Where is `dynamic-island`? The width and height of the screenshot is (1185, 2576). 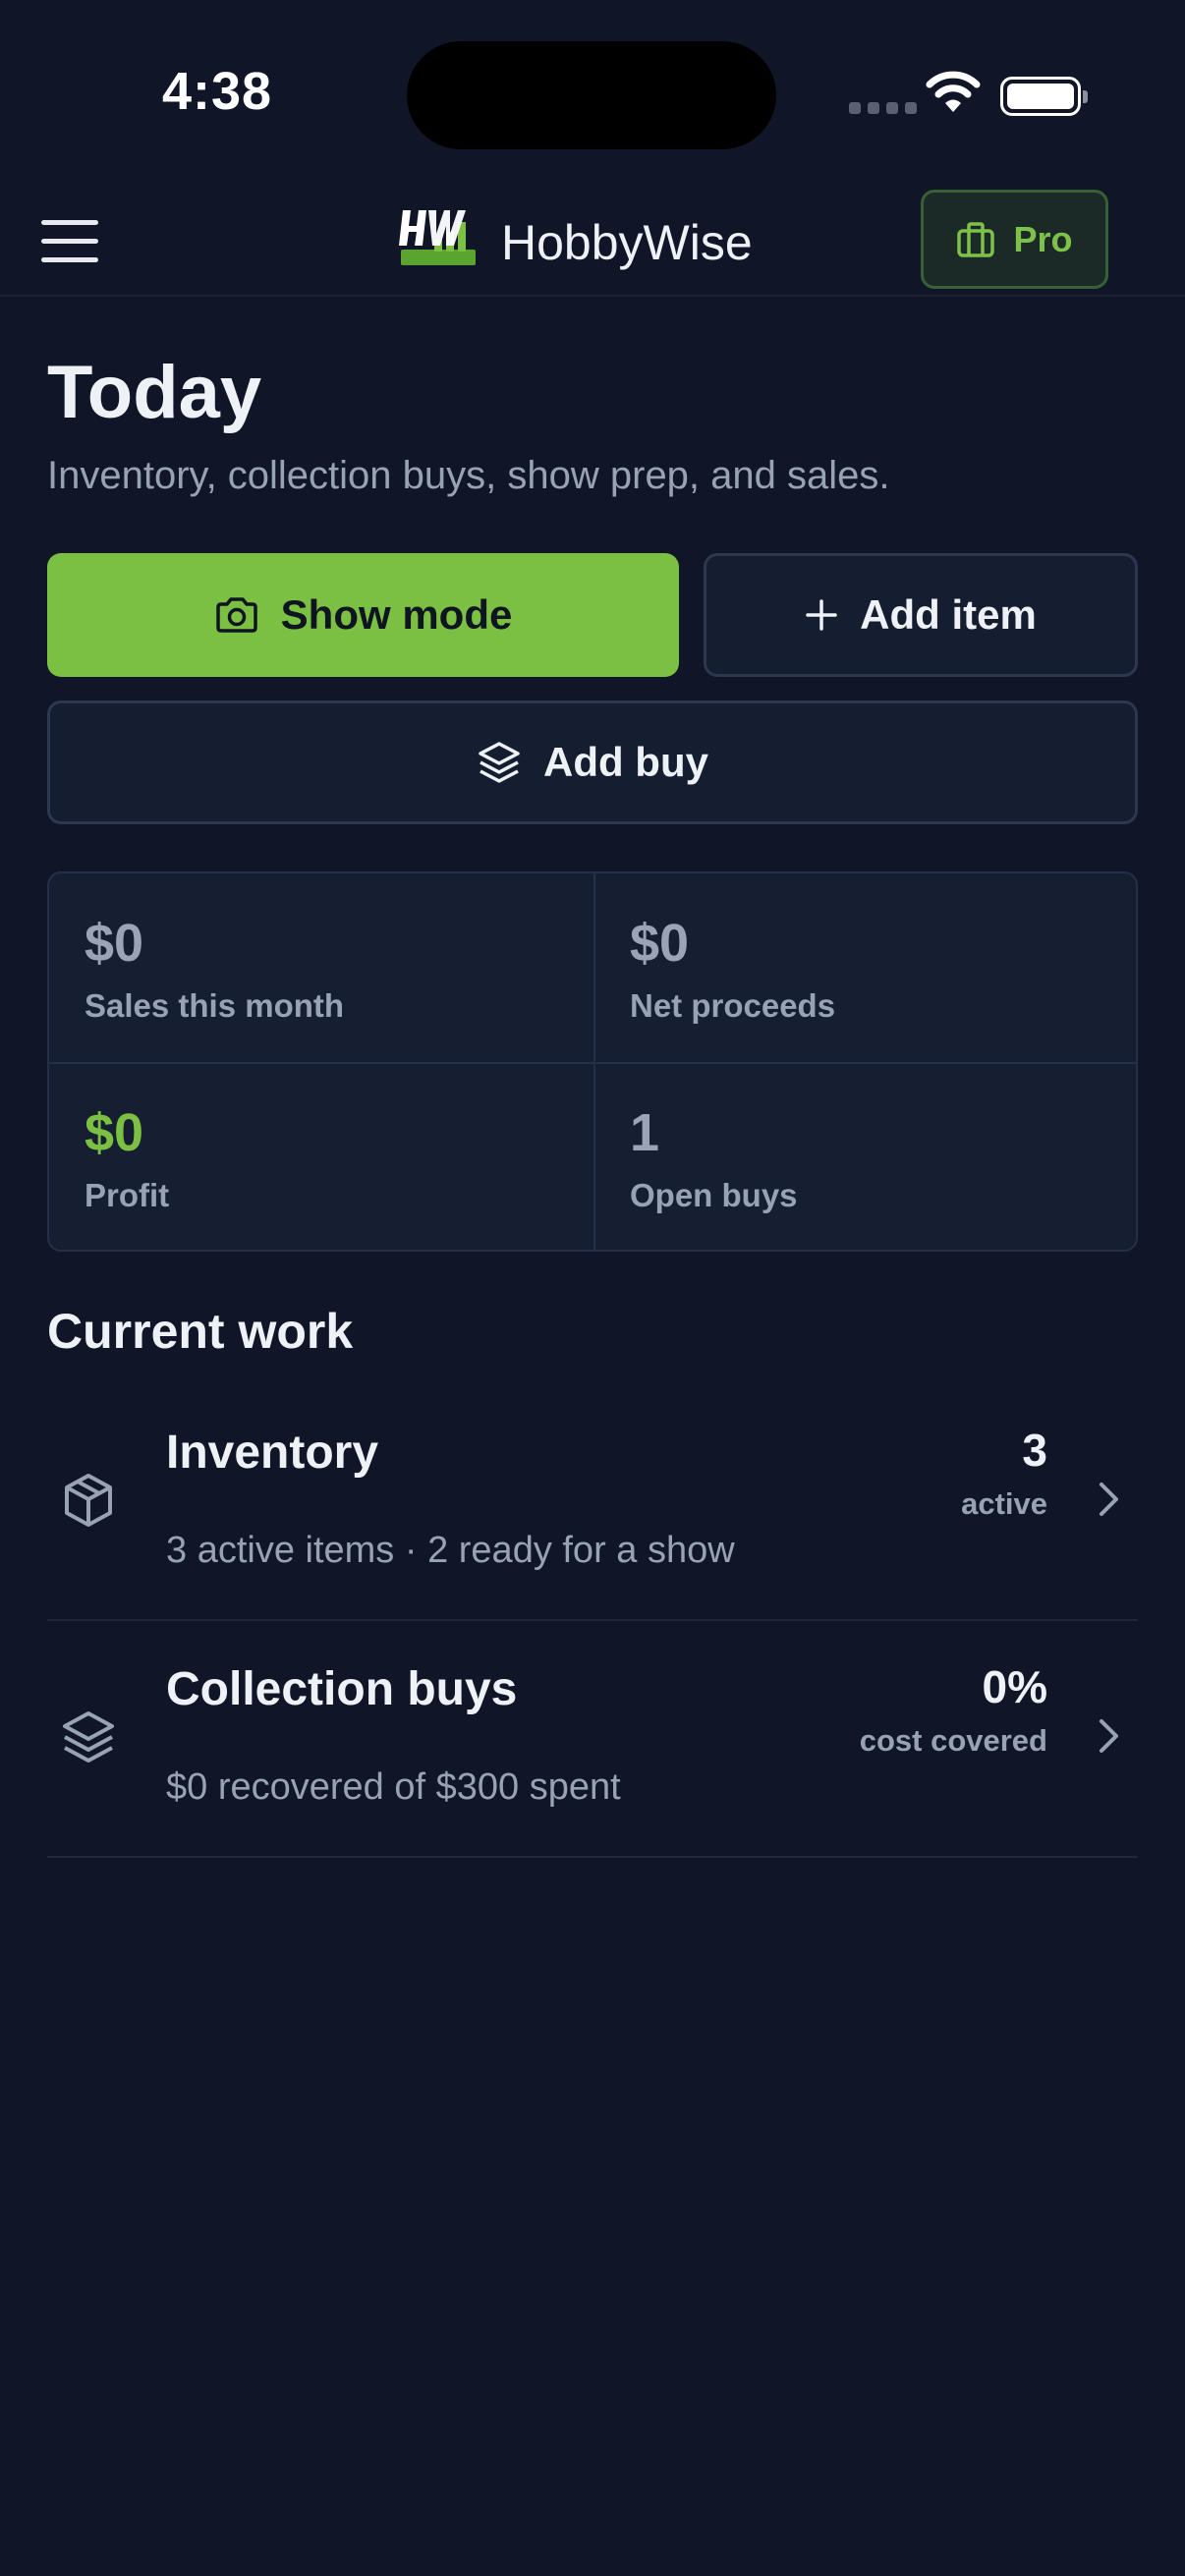 dynamic-island is located at coordinates (592, 95).